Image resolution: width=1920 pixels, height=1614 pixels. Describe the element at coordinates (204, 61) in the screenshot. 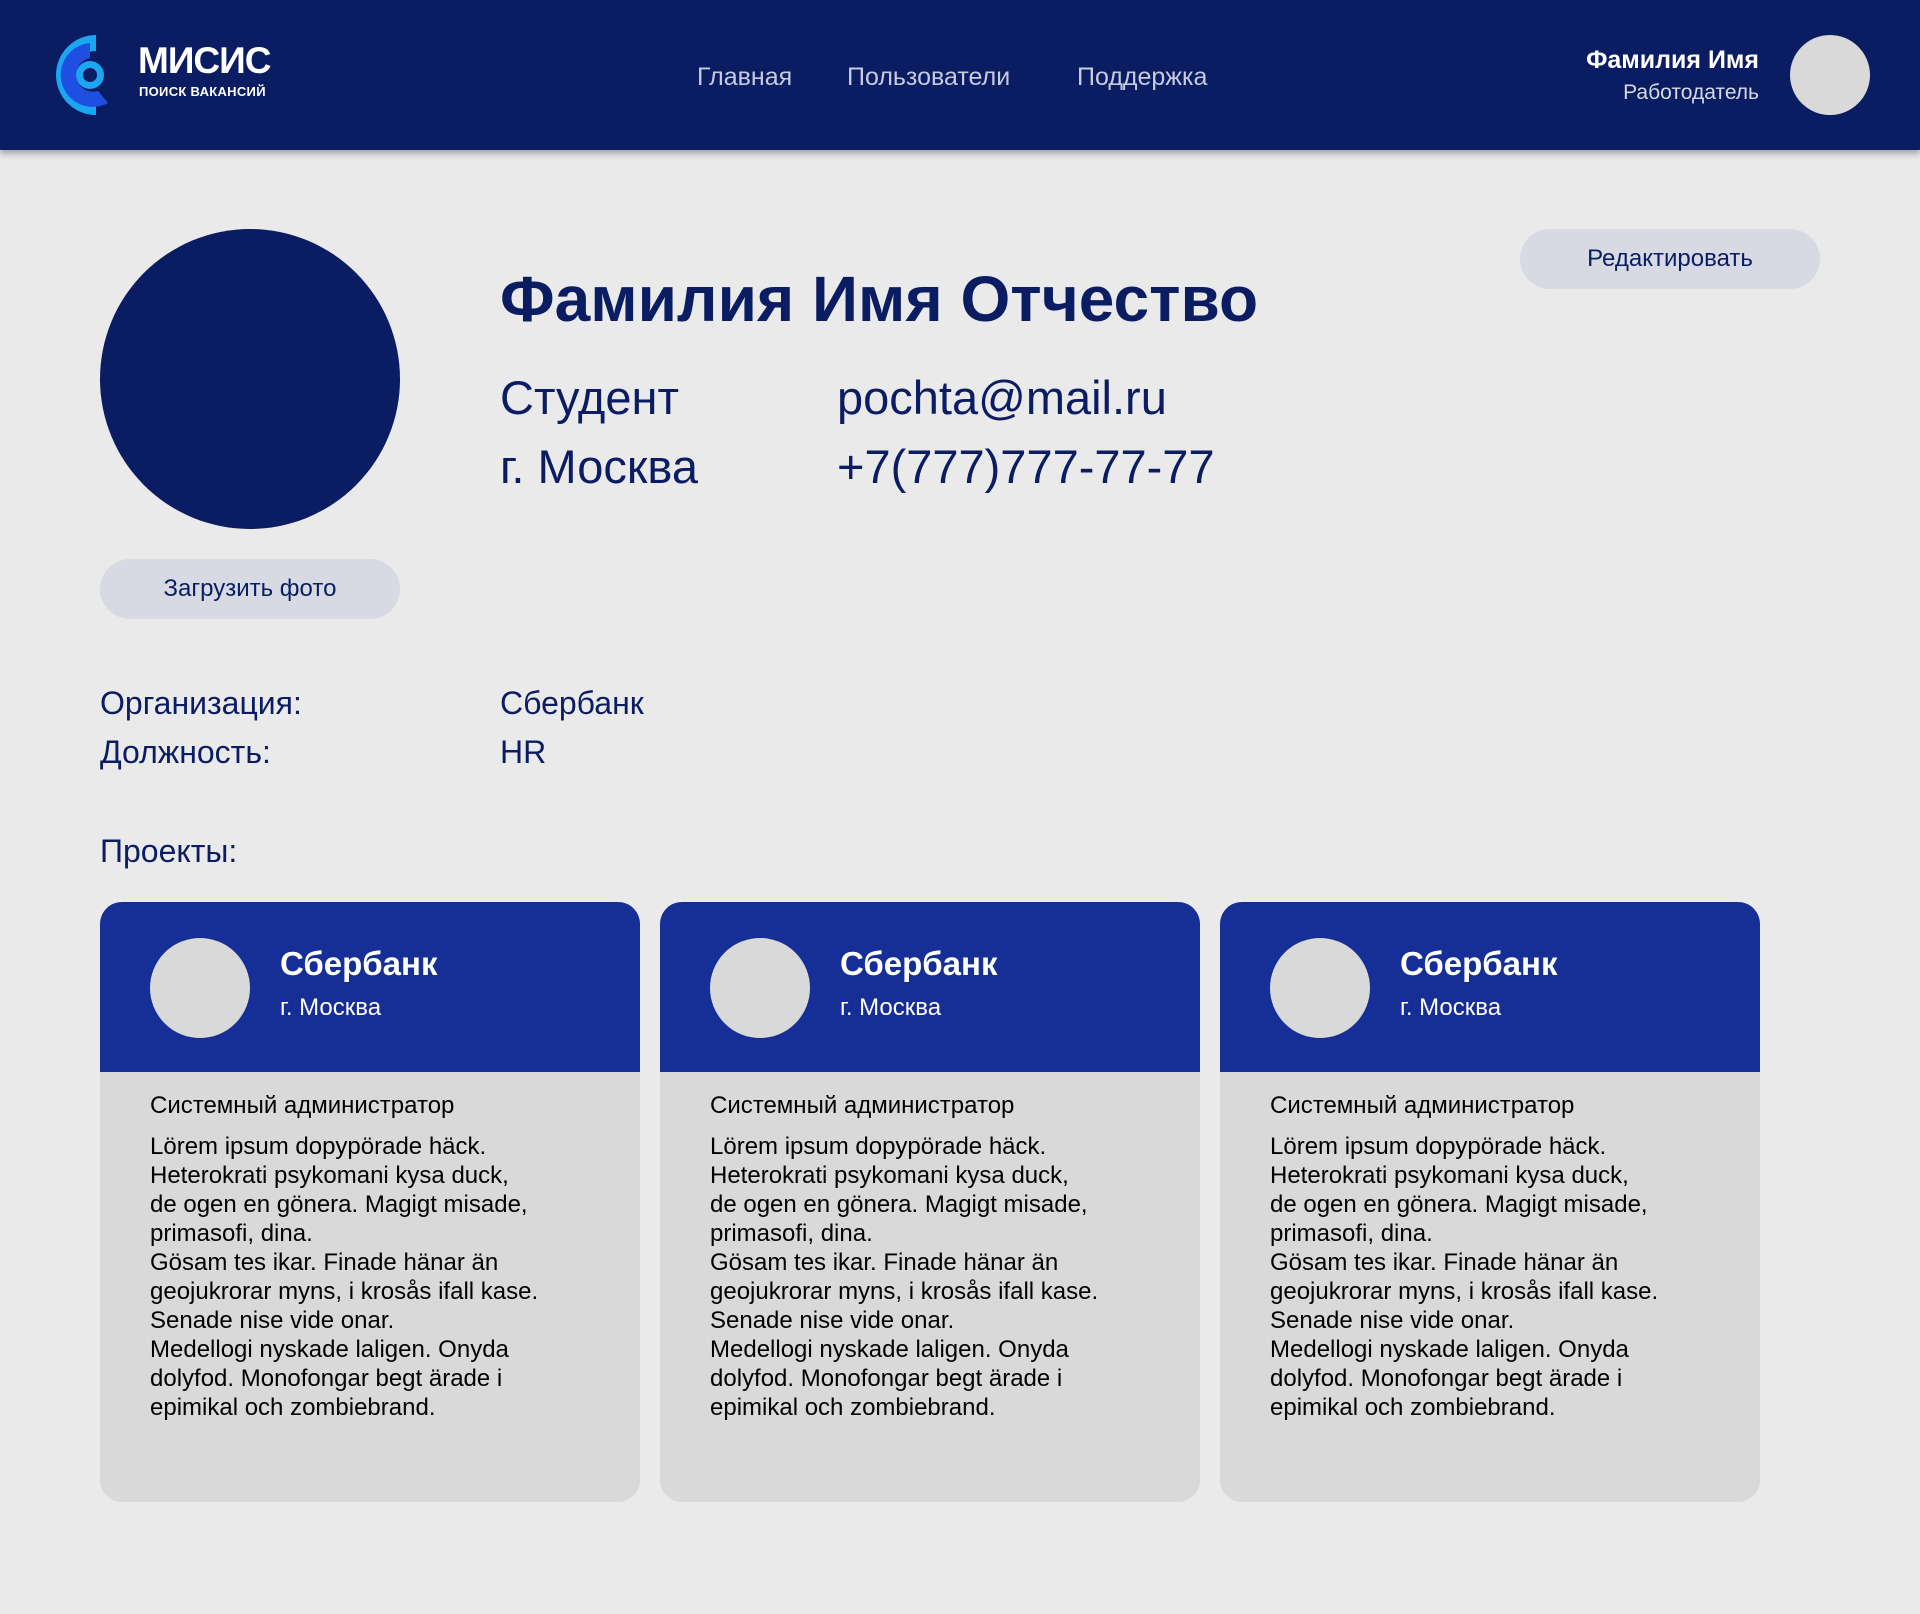

I see `logo-name: МИСИС` at that location.